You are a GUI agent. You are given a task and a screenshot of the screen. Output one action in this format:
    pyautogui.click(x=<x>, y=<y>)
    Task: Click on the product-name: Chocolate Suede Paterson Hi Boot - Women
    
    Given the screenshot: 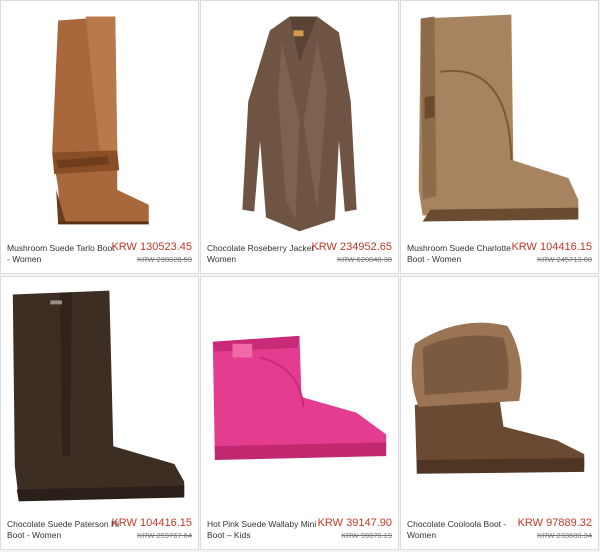 What is the action you would take?
    pyautogui.click(x=63, y=530)
    